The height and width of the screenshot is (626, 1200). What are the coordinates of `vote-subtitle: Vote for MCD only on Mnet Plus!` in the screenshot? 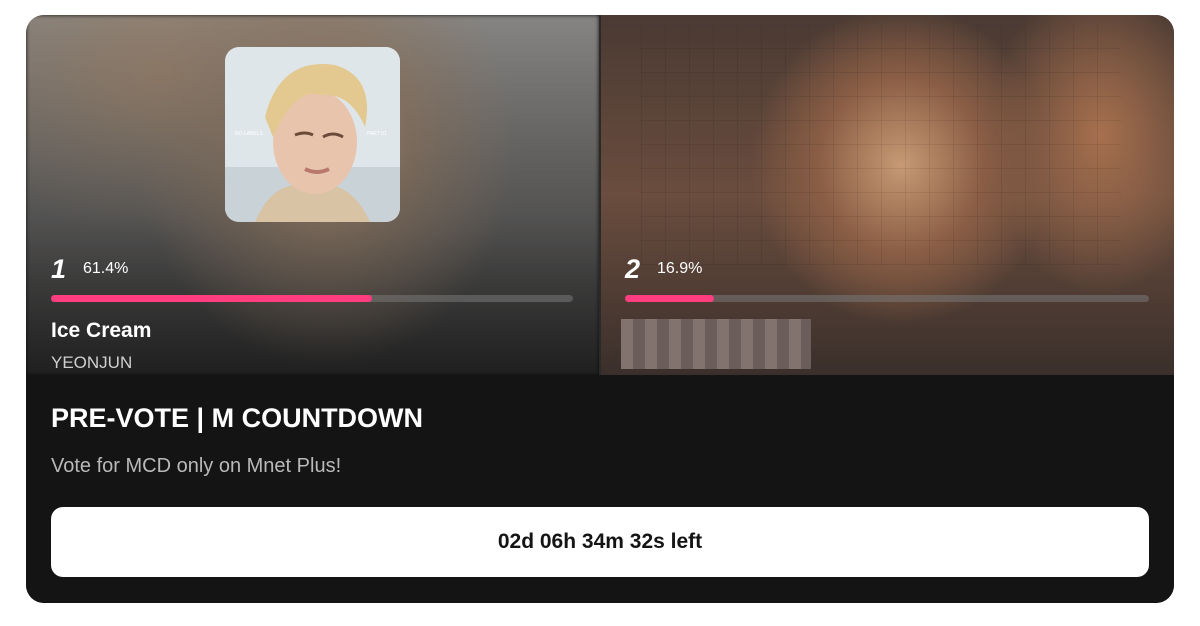 It's located at (196, 466).